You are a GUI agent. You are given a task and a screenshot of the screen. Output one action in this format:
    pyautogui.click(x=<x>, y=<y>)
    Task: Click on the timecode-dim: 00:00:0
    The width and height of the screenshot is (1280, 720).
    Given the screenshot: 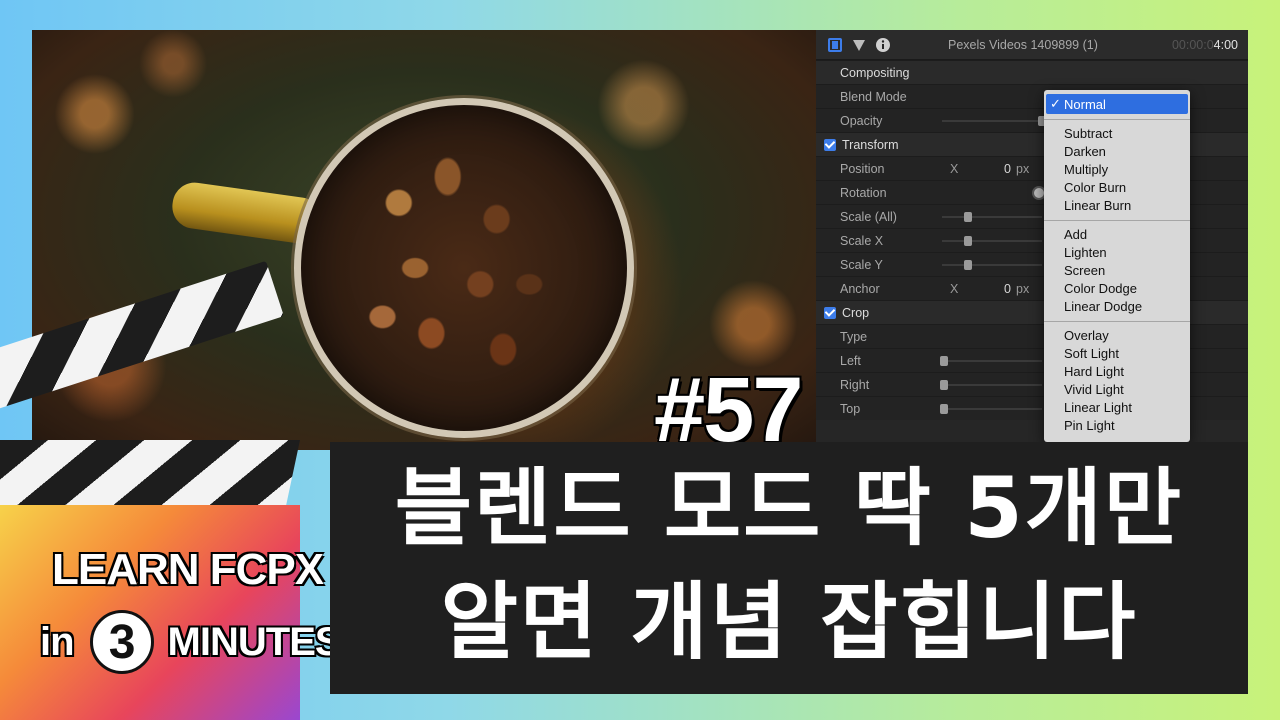 What is the action you would take?
    pyautogui.click(x=1192, y=44)
    